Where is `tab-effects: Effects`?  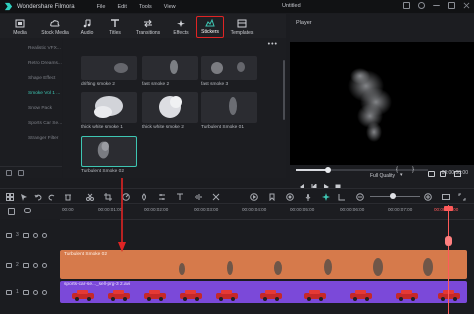 tab-effects: Effects is located at coordinates (181, 27).